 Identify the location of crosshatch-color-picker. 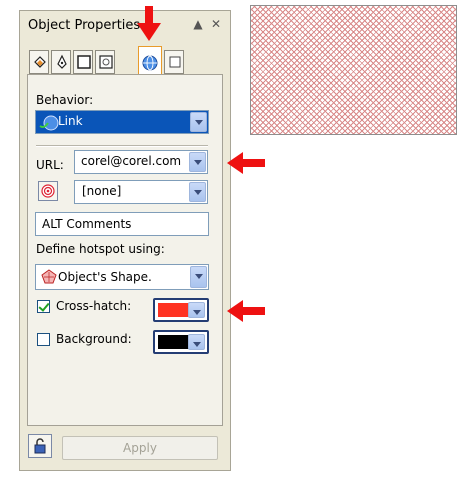
(181, 310).